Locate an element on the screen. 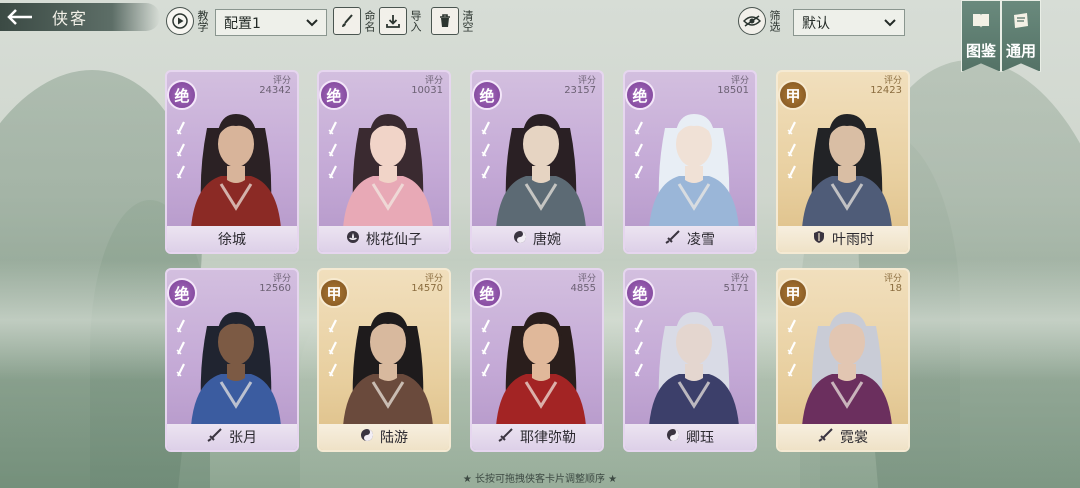 Image resolution: width=1080 pixels, height=488 pixels. common-label: 通用 is located at coordinates (1020, 51).